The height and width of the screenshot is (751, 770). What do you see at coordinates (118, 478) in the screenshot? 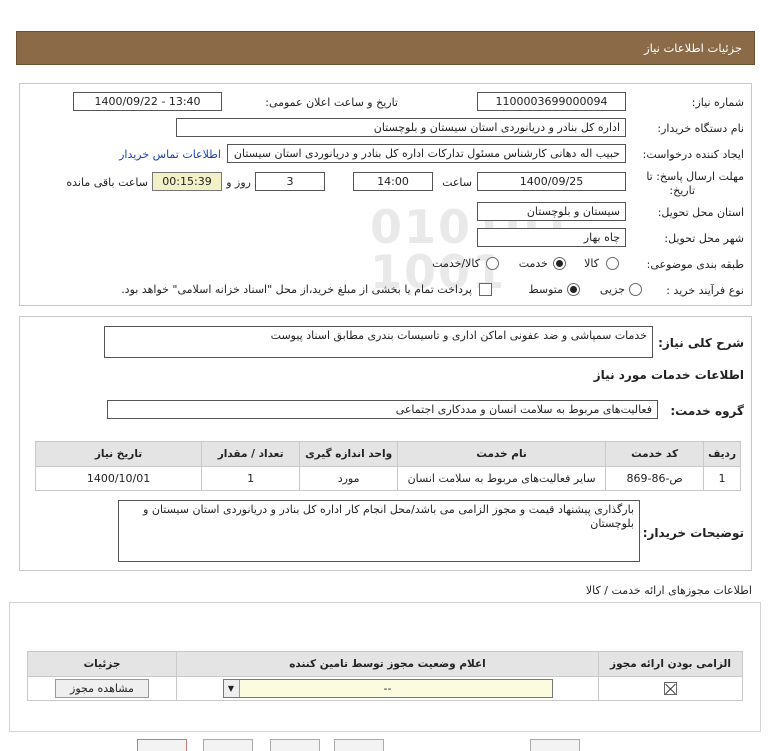
I see `cell-date: 1400/10/01` at bounding box center [118, 478].